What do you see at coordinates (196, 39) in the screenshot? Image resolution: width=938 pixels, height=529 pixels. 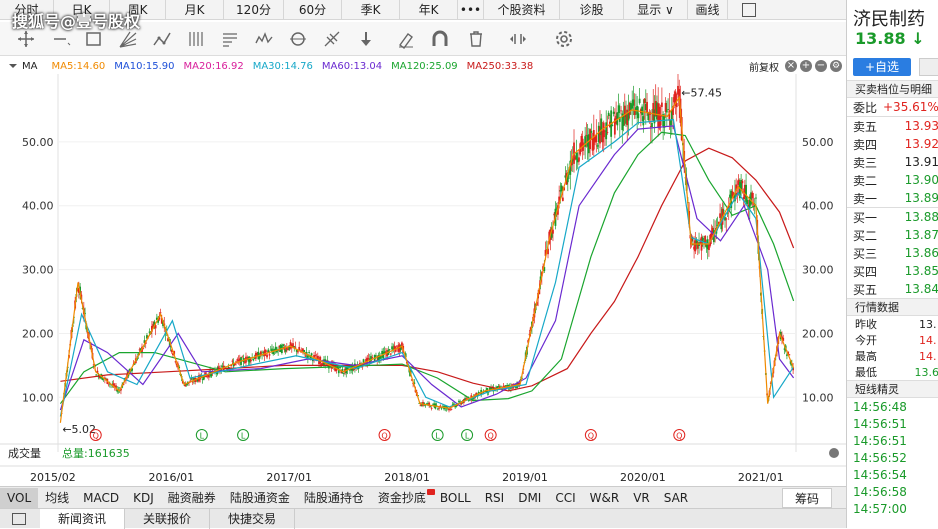 I see `vertical-lines-icon` at bounding box center [196, 39].